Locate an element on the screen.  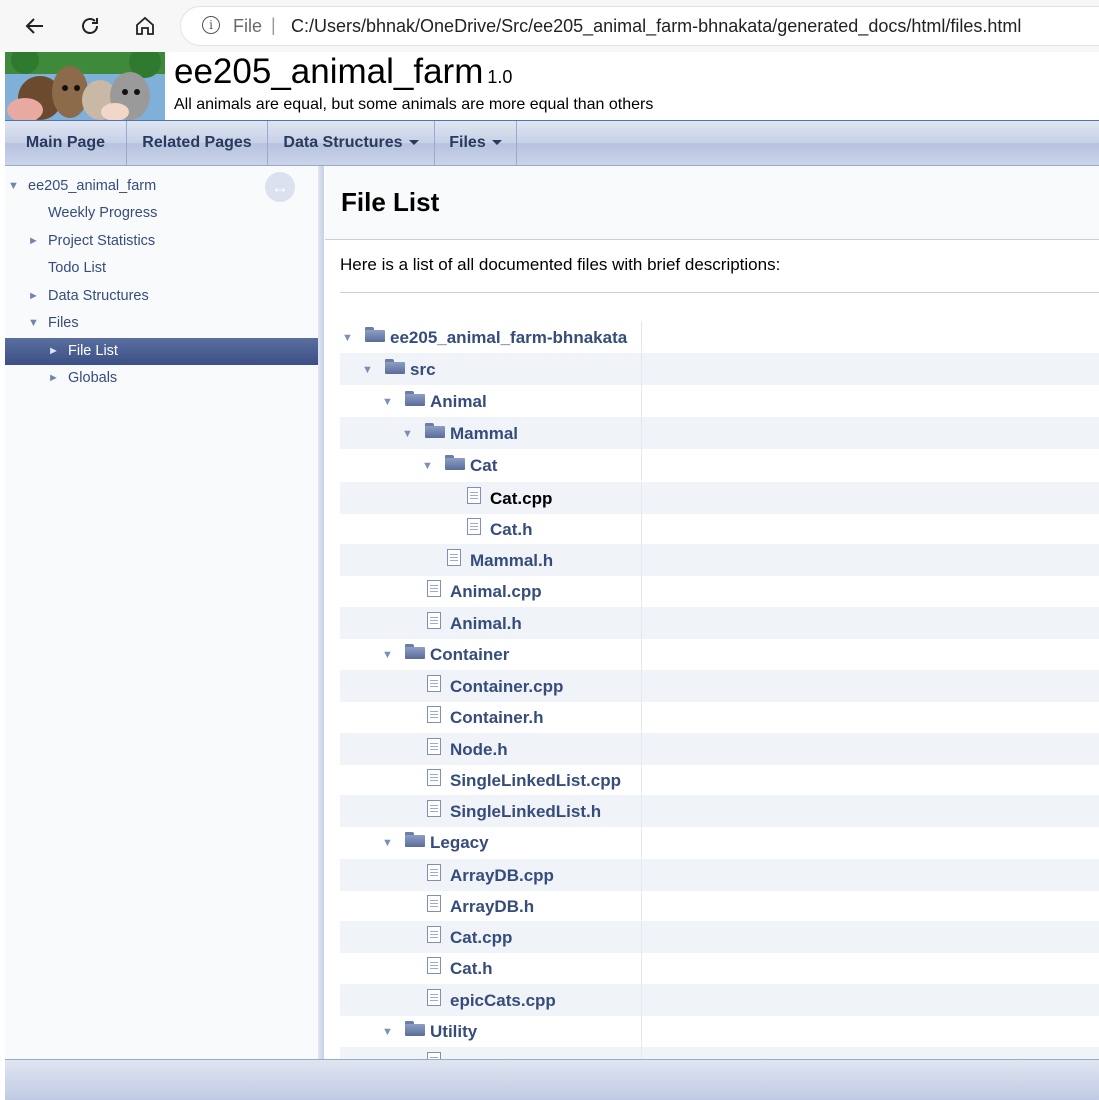
folder-link: ee205_animal_farm-bhnakata is located at coordinates (508, 338).